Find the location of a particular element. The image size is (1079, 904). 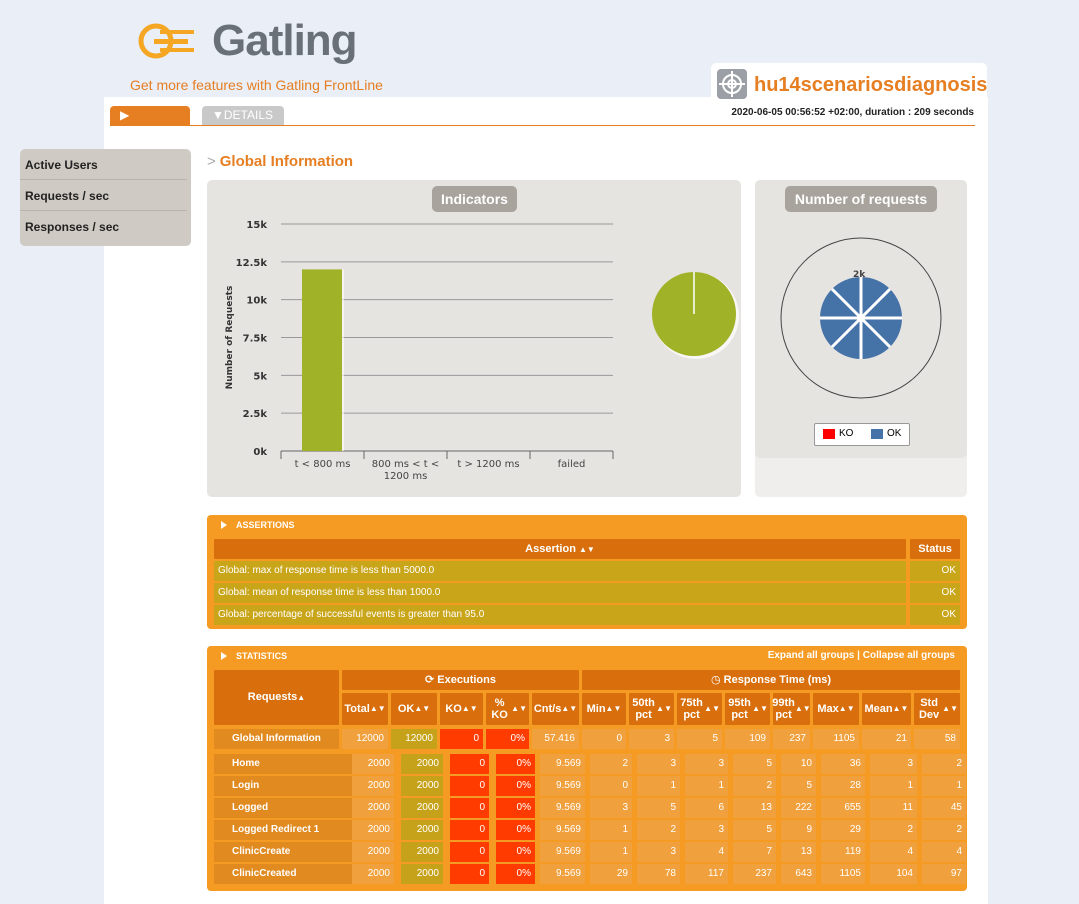

simulation-name: hu14scenariosdiagnosis is located at coordinates (871, 85).